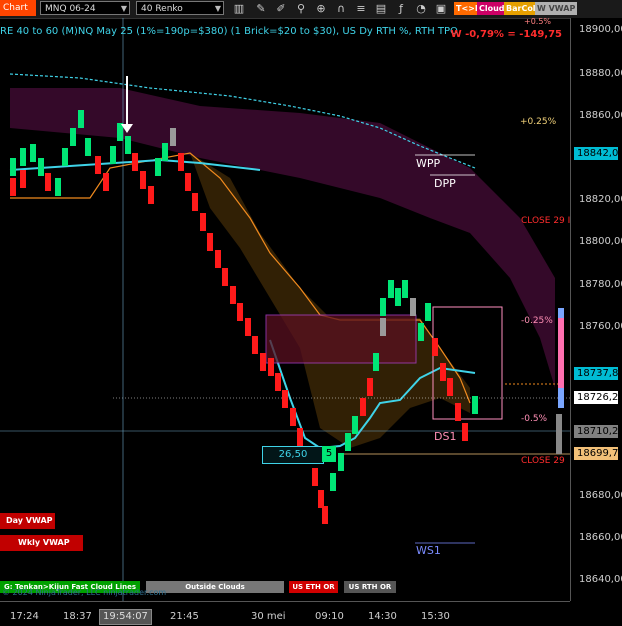 This screenshot has width=622, height=626. Describe the element at coordinates (180, 8) in the screenshot. I see `bar-type-selector: 40 Renko ▼` at that location.